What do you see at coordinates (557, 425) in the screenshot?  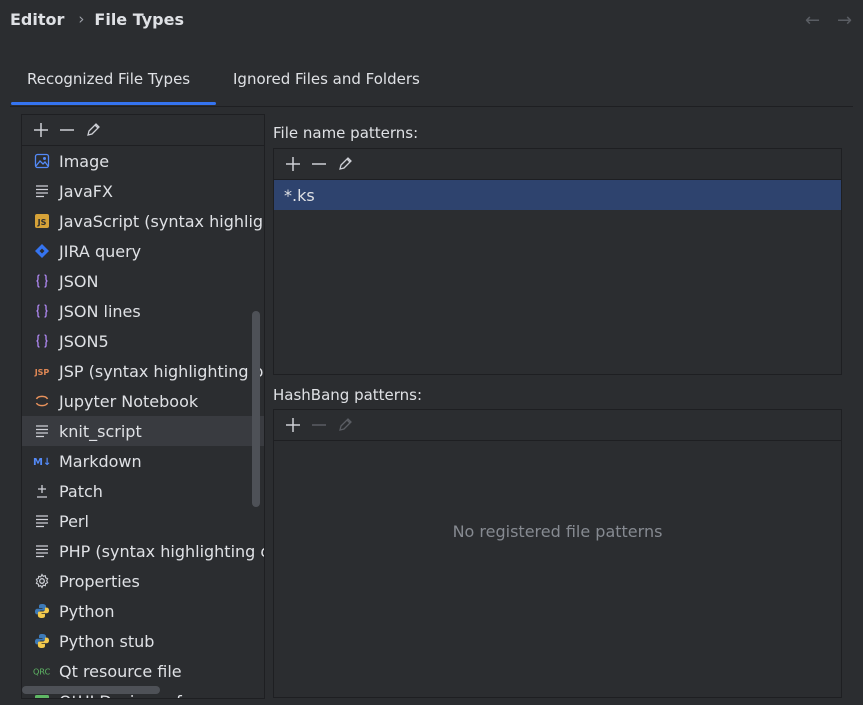 I see `hashbang-toolbar` at bounding box center [557, 425].